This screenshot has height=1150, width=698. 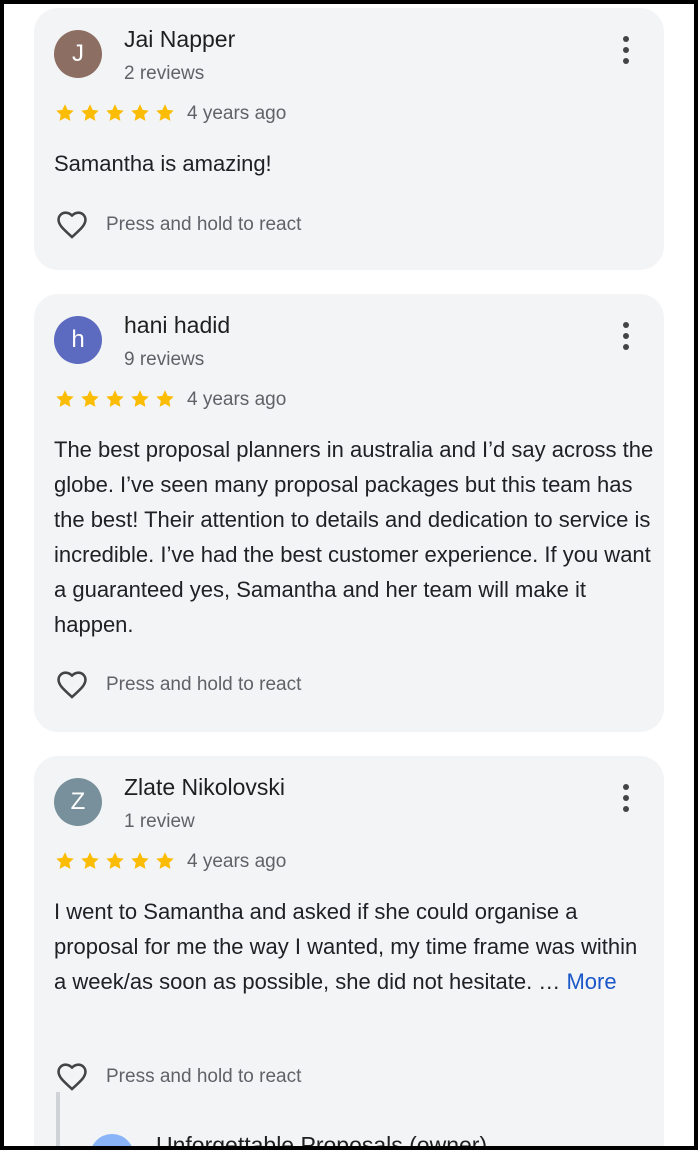 I want to click on reply-divider, so click(x=58, y=1119).